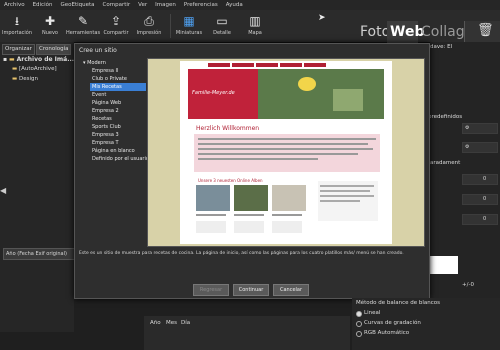 Image resolution: width=500 pixels, height=350 pixels. I want to click on menu-archivo: Archivo, so click(14, 5).